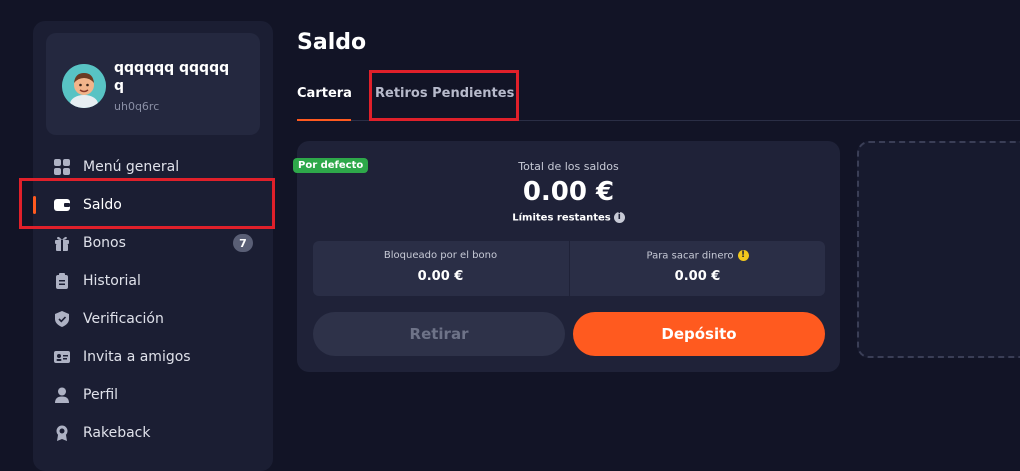  I want to click on sidebar-item-label: Bonos, so click(104, 243).